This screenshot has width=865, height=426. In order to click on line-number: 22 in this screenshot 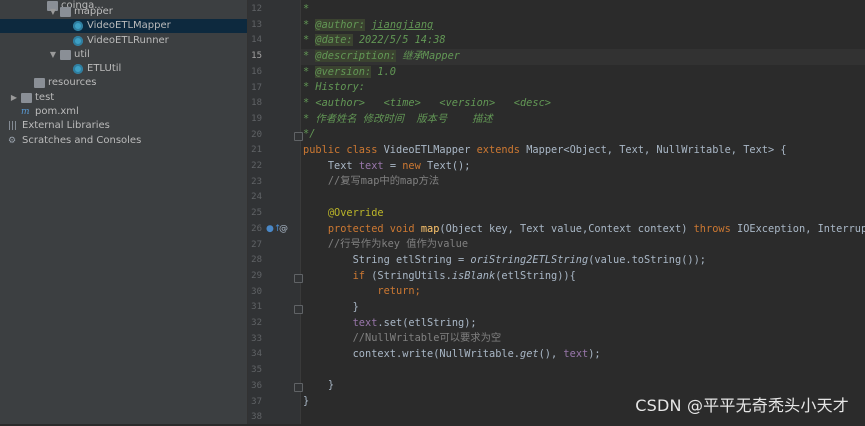, I will do `click(256, 166)`.